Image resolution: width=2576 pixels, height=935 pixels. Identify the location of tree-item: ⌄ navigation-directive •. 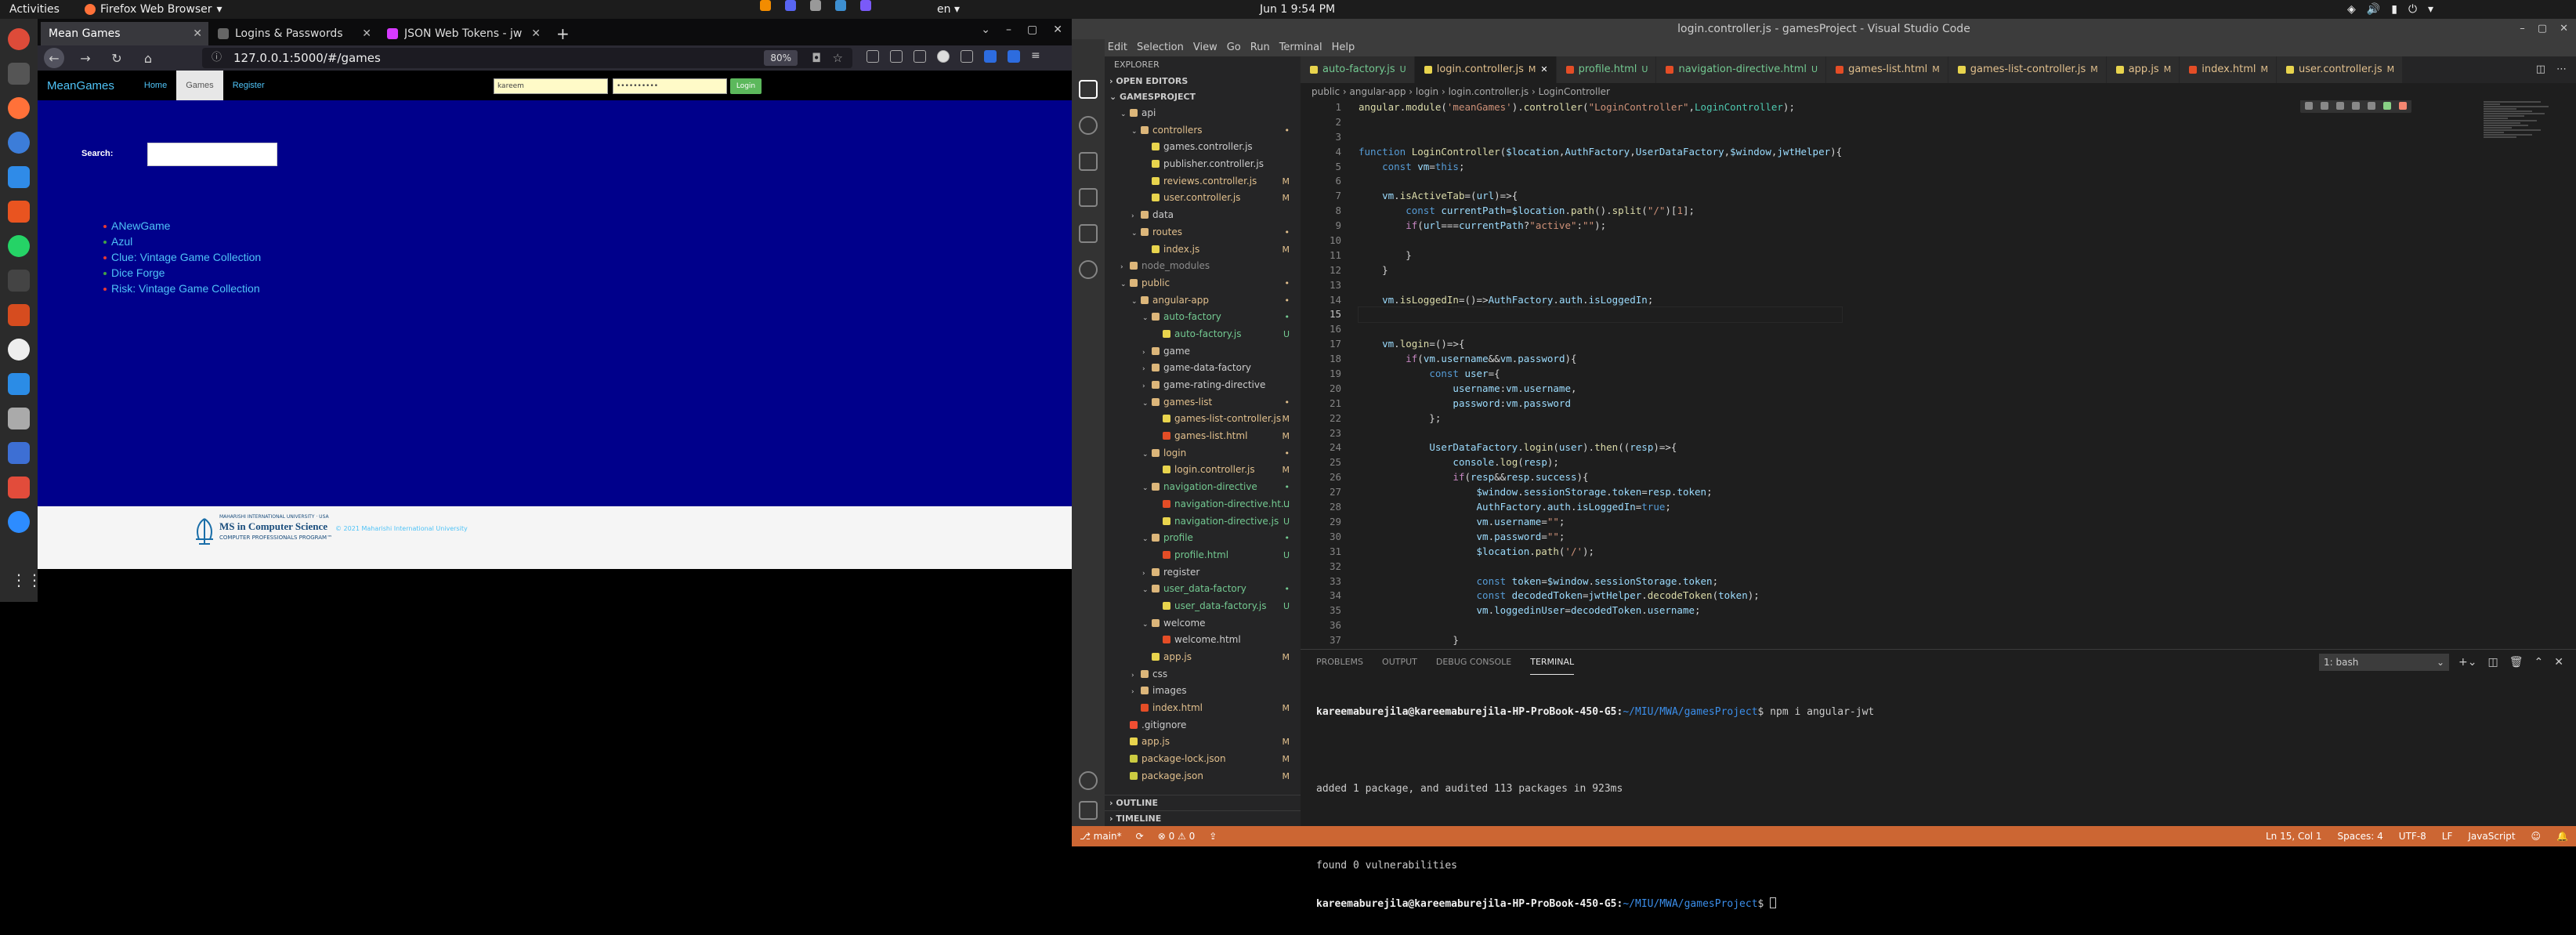
(1203, 487).